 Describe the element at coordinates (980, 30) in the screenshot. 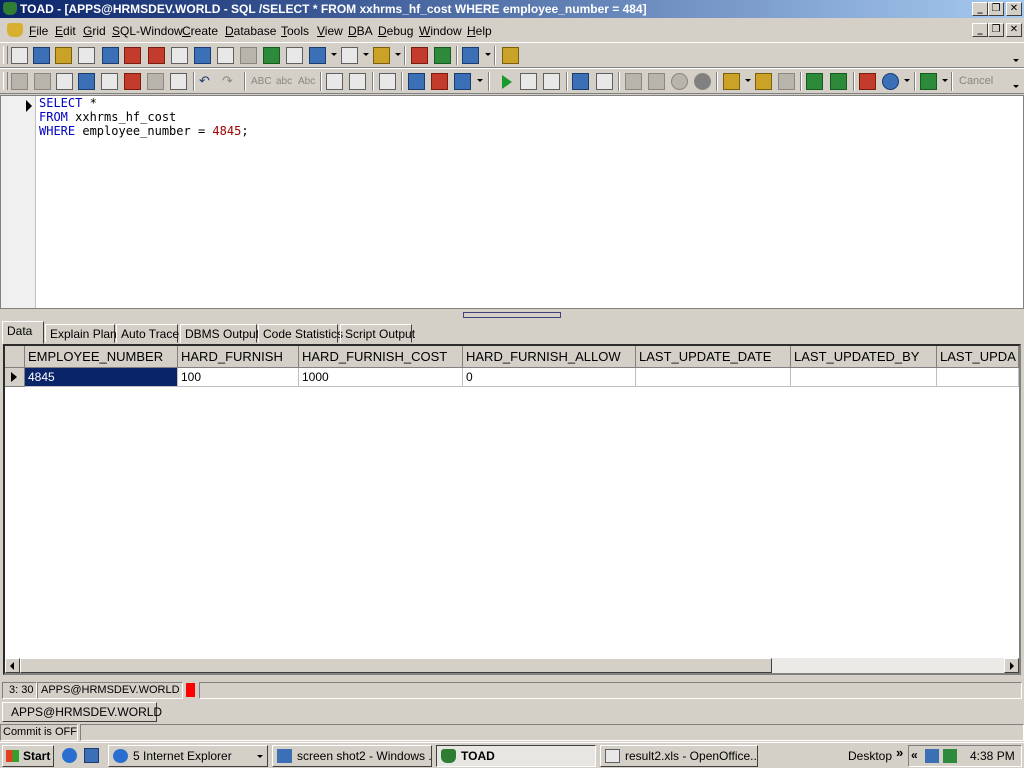

I see `mdi-minimize-button: _` at that location.